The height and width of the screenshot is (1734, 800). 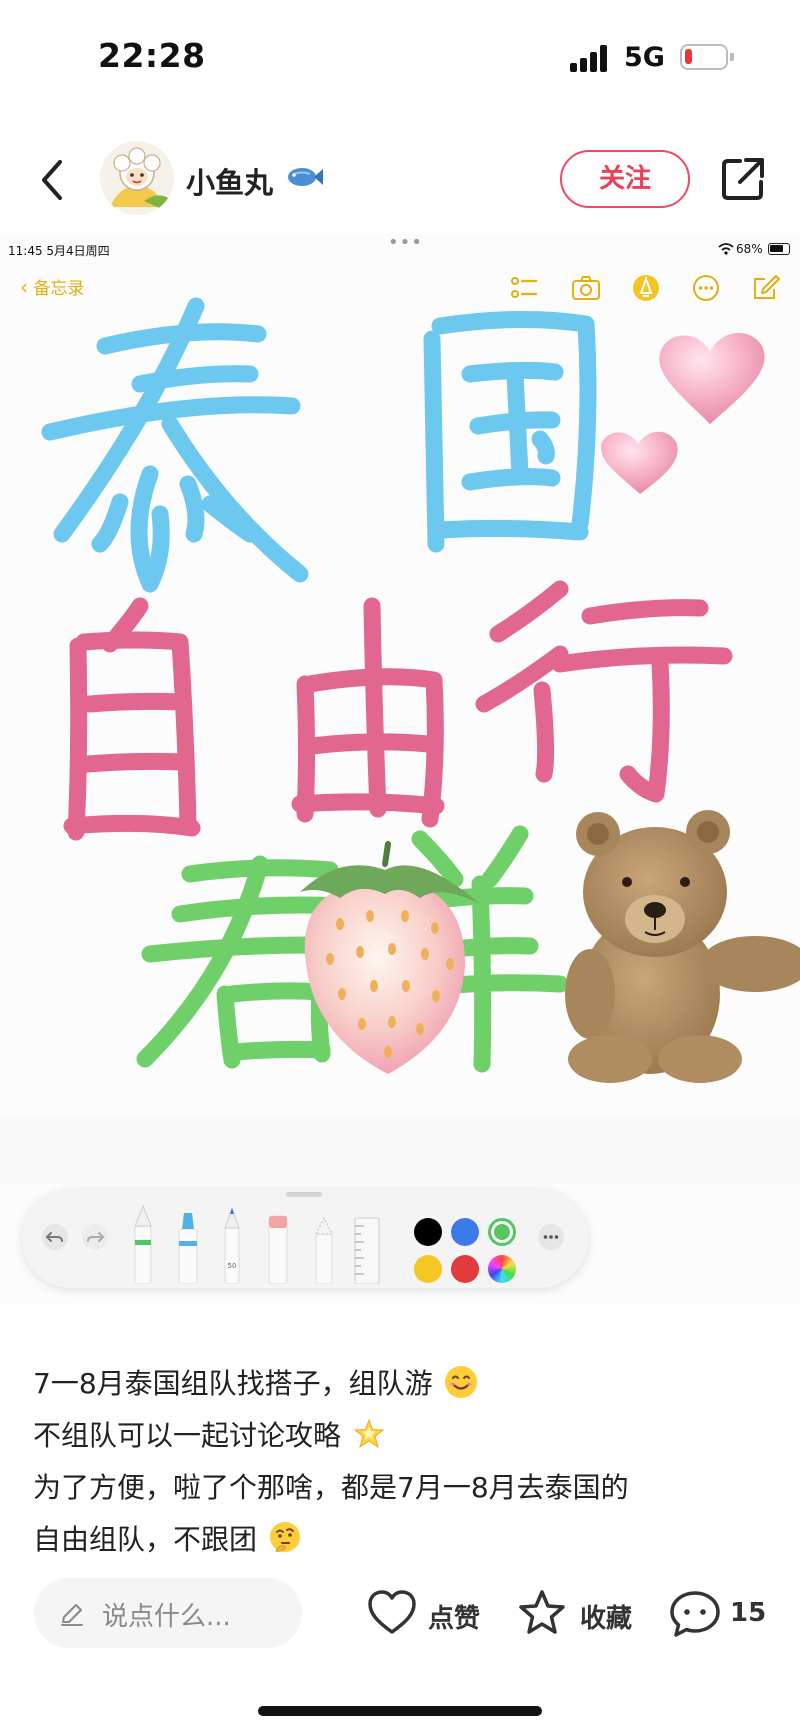 What do you see at coordinates (132, 719) in the screenshot?
I see `handwriting-zi` at bounding box center [132, 719].